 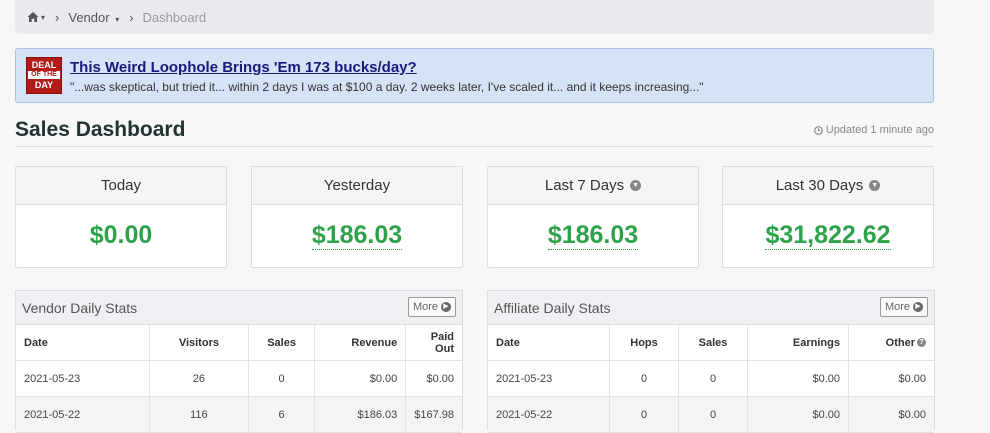 What do you see at coordinates (239, 308) in the screenshot?
I see `panel-header: Vendor Daily Stats More ▶` at bounding box center [239, 308].